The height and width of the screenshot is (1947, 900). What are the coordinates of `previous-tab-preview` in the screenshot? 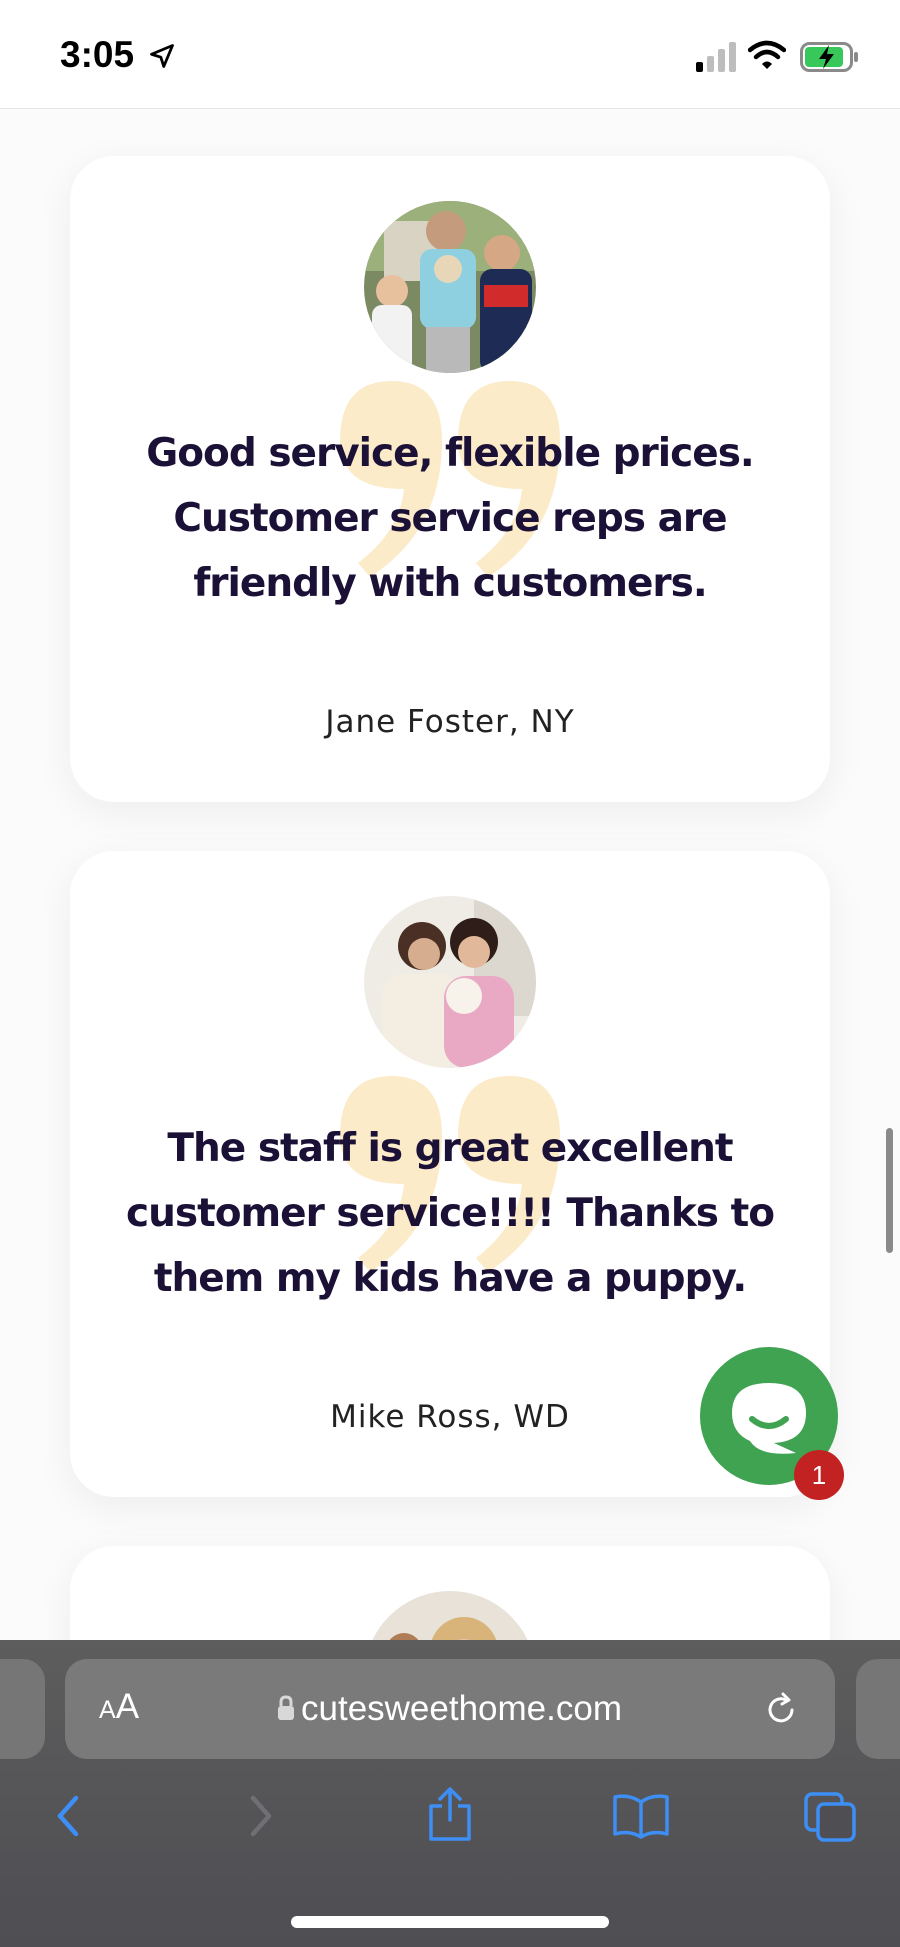 It's located at (22, 1709).